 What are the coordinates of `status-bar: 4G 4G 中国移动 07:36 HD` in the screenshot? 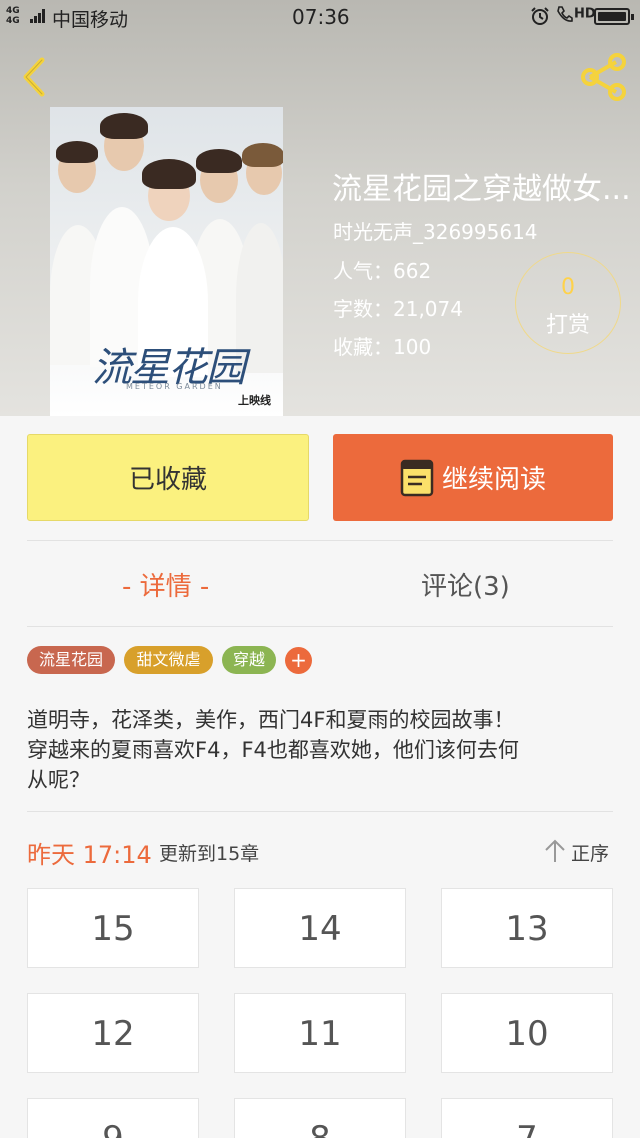 It's located at (320, 17).